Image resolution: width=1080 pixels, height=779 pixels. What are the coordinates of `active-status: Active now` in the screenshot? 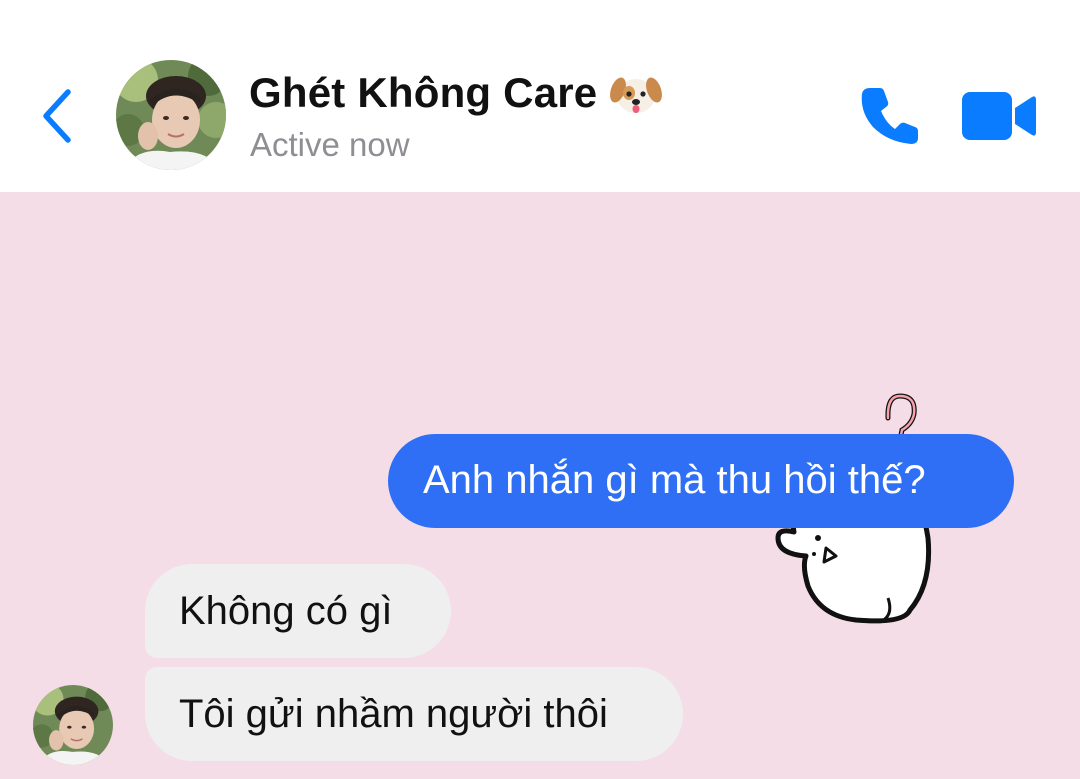 It's located at (330, 144).